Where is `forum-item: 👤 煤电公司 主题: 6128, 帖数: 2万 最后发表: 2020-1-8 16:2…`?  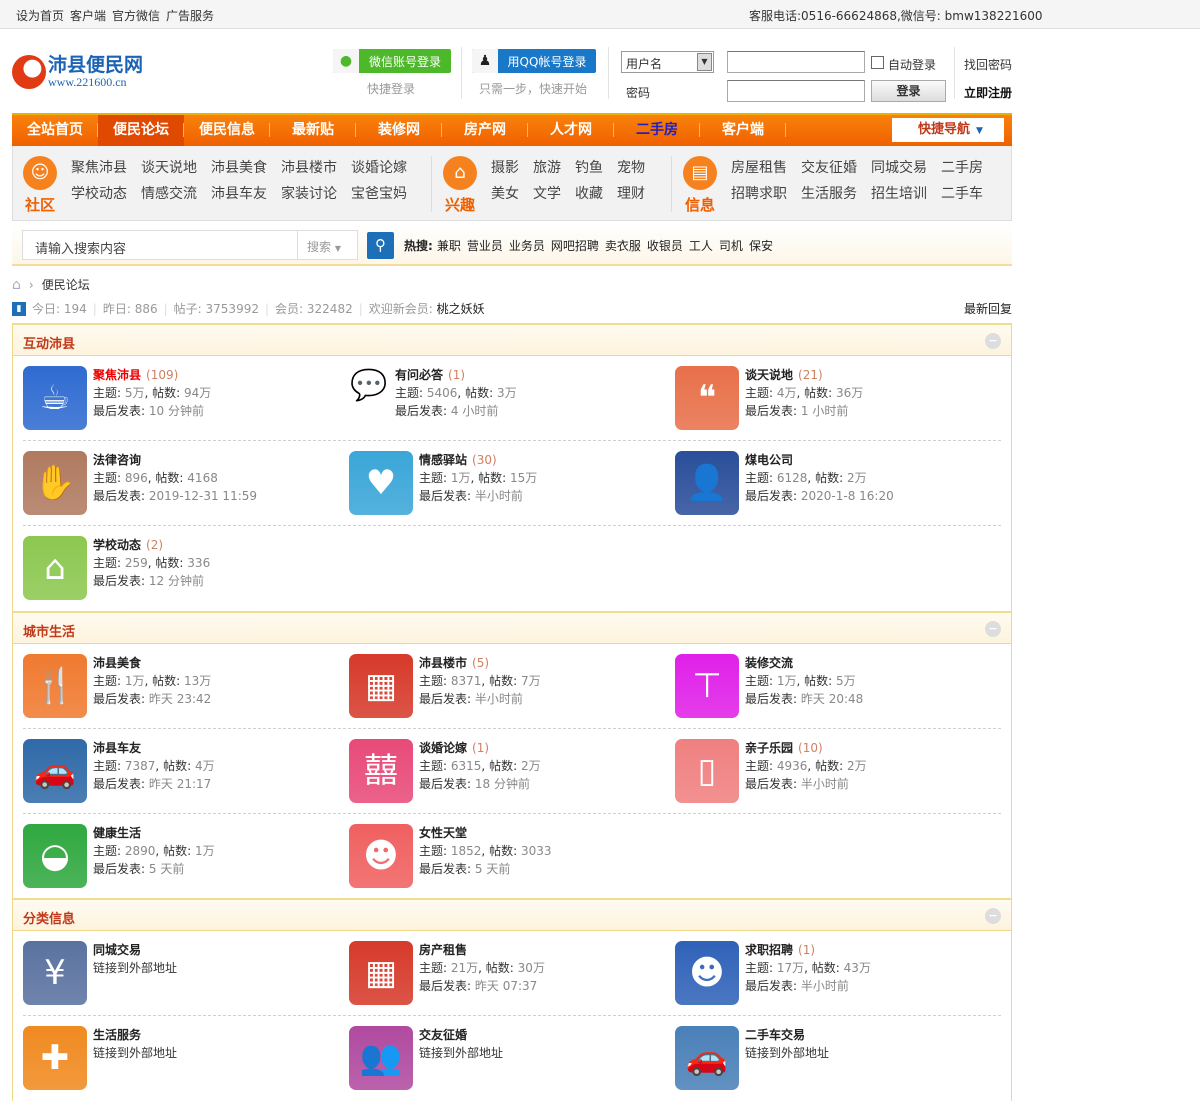 forum-item: 👤 煤电公司 主题: 6128, 帖数: 2万 最后发表: 2020-1-8 16:2… is located at coordinates (838, 488).